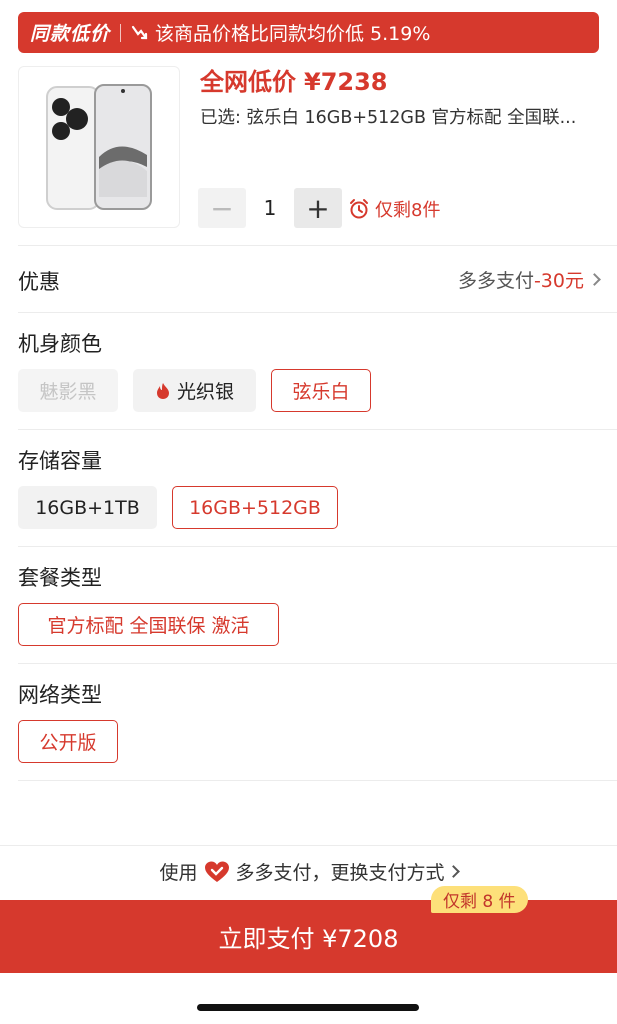 The image size is (617, 1024). What do you see at coordinates (60, 578) in the screenshot?
I see `package-title: 套餐类型` at bounding box center [60, 578].